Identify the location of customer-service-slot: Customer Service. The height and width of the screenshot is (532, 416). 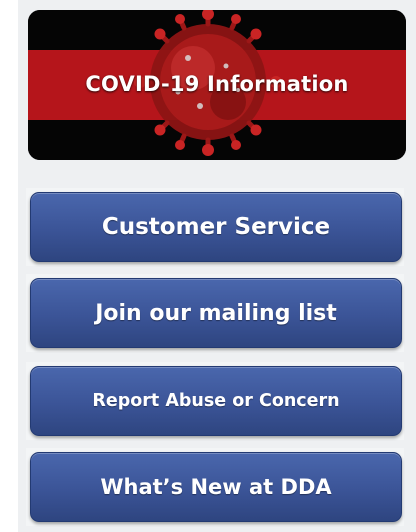
(215, 227).